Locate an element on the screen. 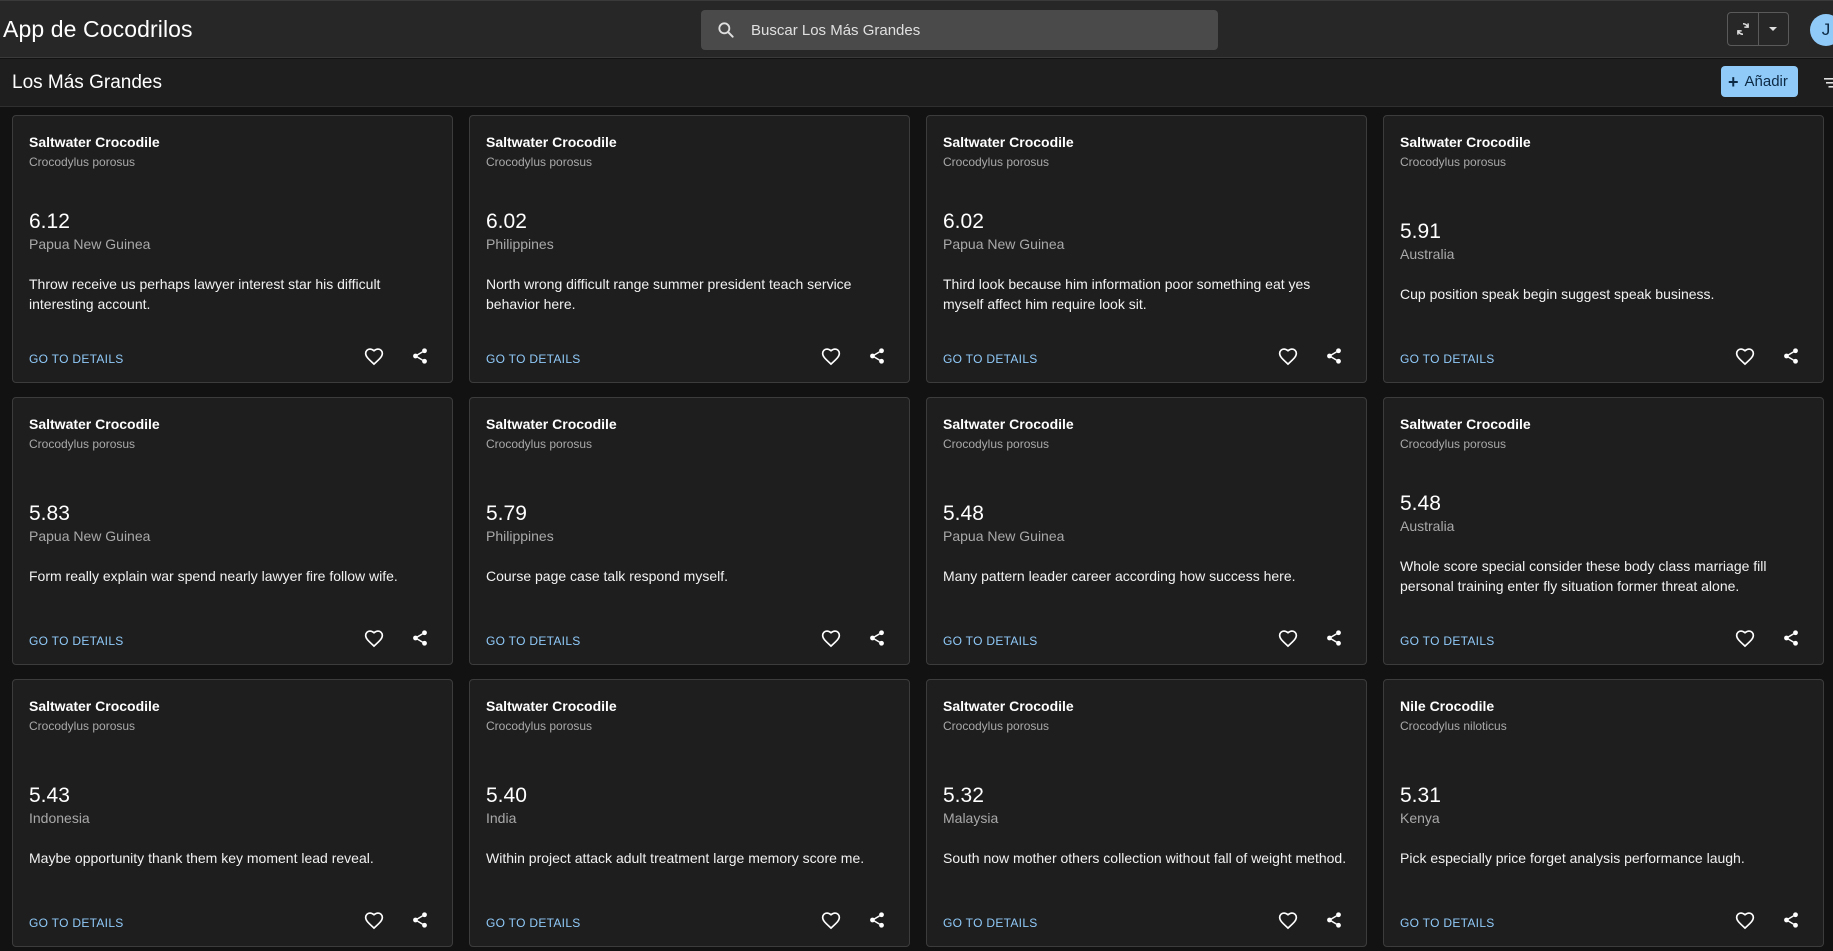 The height and width of the screenshot is (951, 1833). card-scientific-name: Crocodylus niloticus is located at coordinates (1453, 726).